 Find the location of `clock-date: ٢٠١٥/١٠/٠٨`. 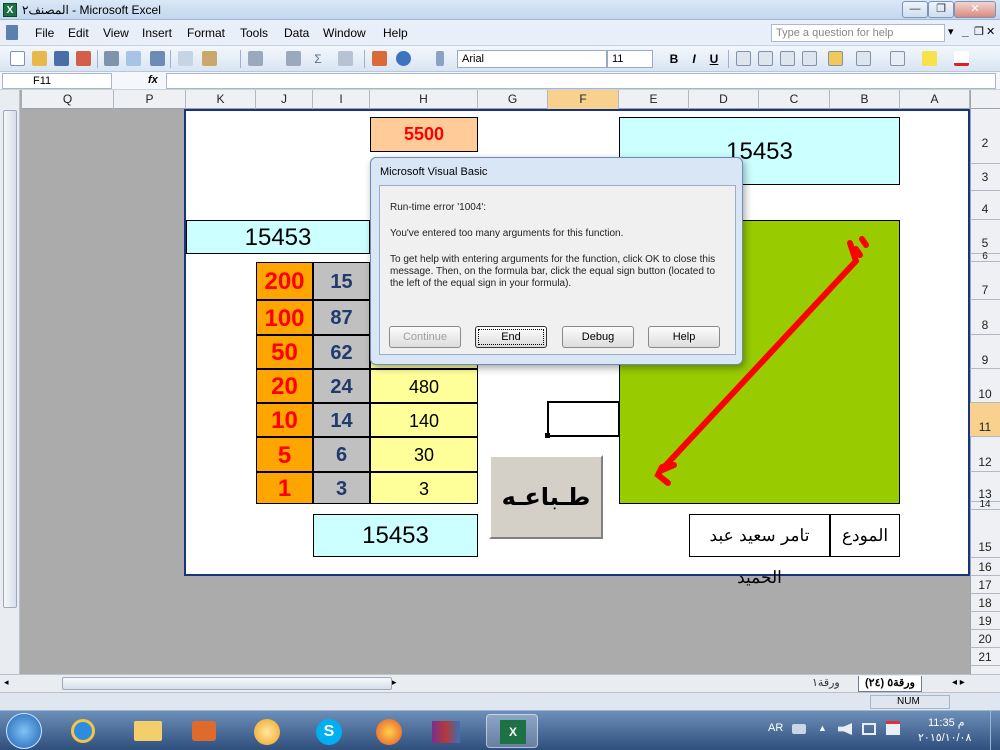

clock-date: ٢٠١٥/١٠/٠٨ is located at coordinates (944, 737).